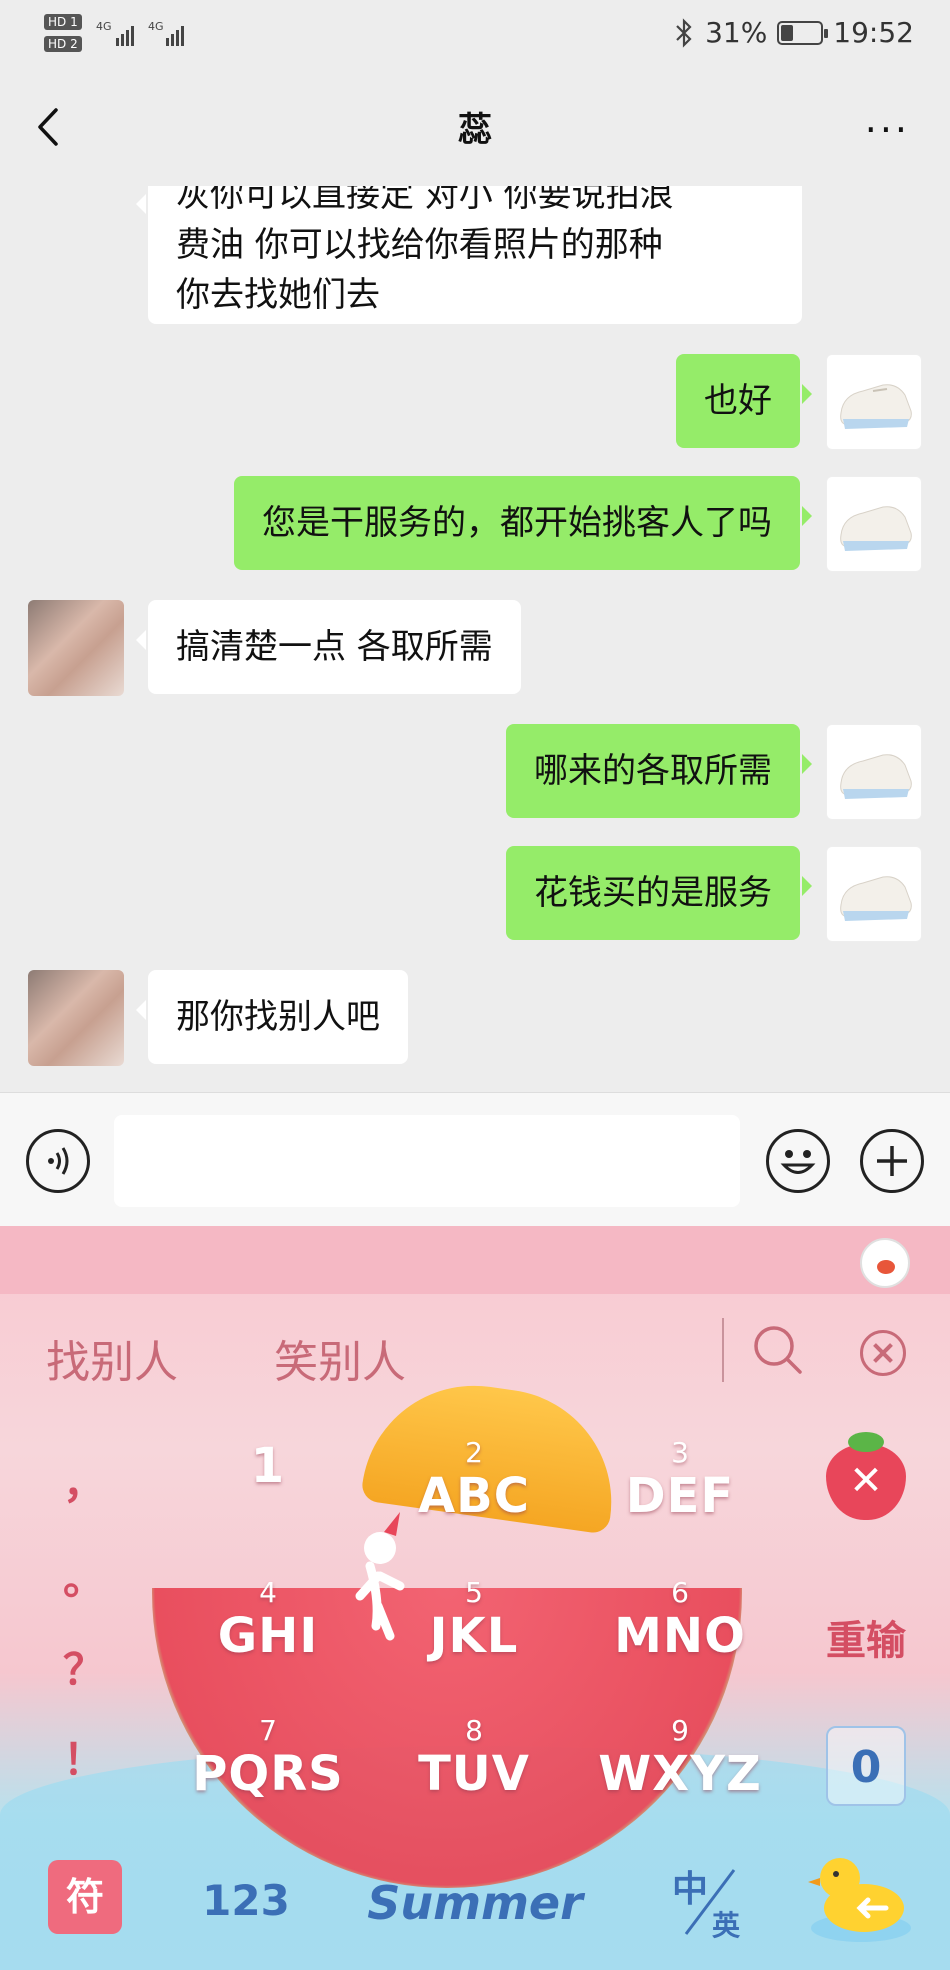 The height and width of the screenshot is (1970, 950). I want to click on key-number: 8, so click(474, 1730).